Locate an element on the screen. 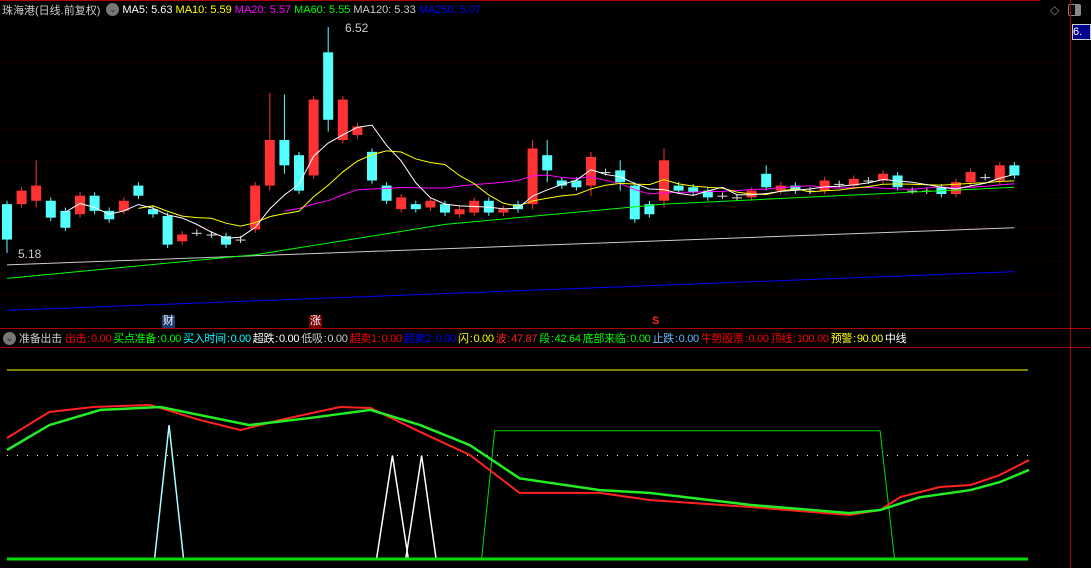 This screenshot has width=1091, height=568. indicator-item: 买入时间:0.00 is located at coordinates (217, 338).